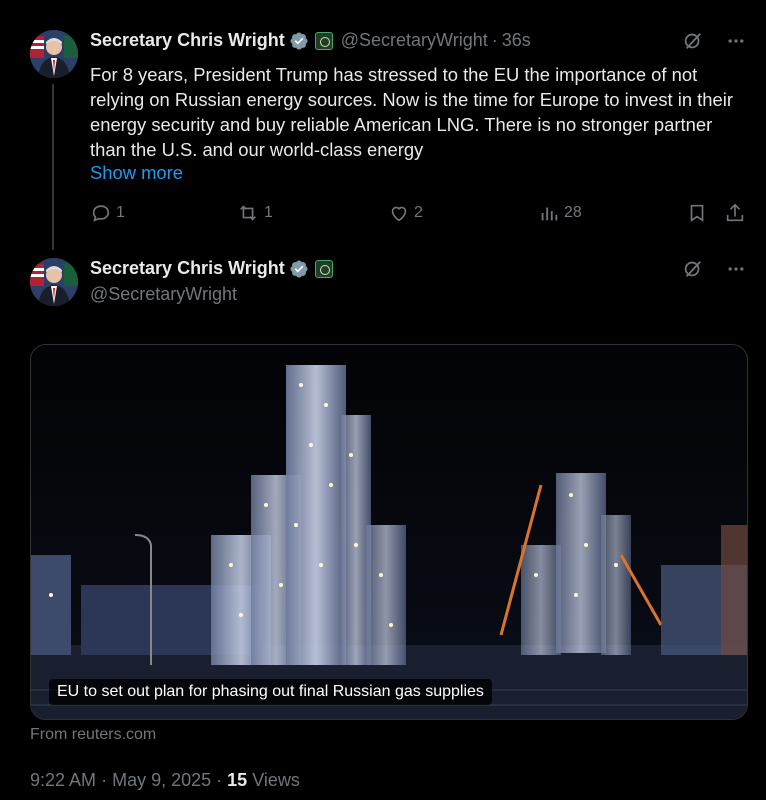 This screenshot has width=766, height=800. What do you see at coordinates (268, 212) in the screenshot?
I see `repost-count: 1` at bounding box center [268, 212].